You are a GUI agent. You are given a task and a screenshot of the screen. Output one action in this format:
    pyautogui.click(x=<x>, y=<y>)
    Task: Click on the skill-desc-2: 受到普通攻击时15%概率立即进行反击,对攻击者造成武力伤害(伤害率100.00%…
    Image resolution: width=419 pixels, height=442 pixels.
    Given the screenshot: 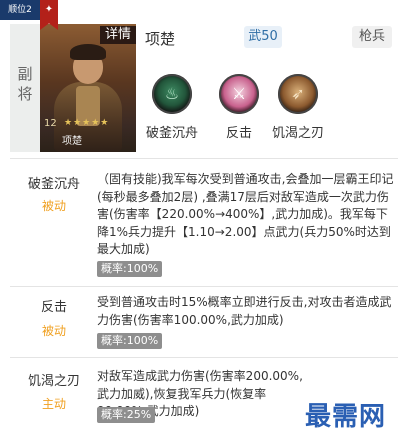 What is the action you would take?
    pyautogui.click(x=244, y=311)
    